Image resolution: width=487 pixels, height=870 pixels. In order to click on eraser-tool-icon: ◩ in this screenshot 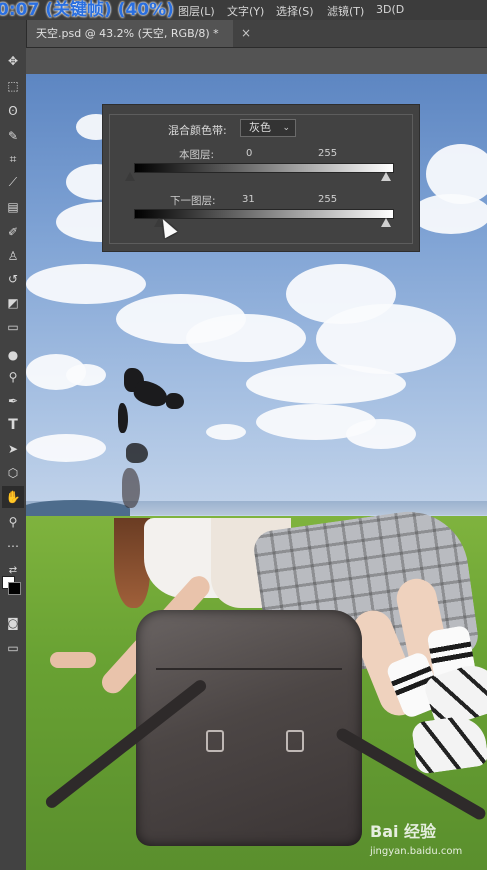, I will do `click(13, 303)`.